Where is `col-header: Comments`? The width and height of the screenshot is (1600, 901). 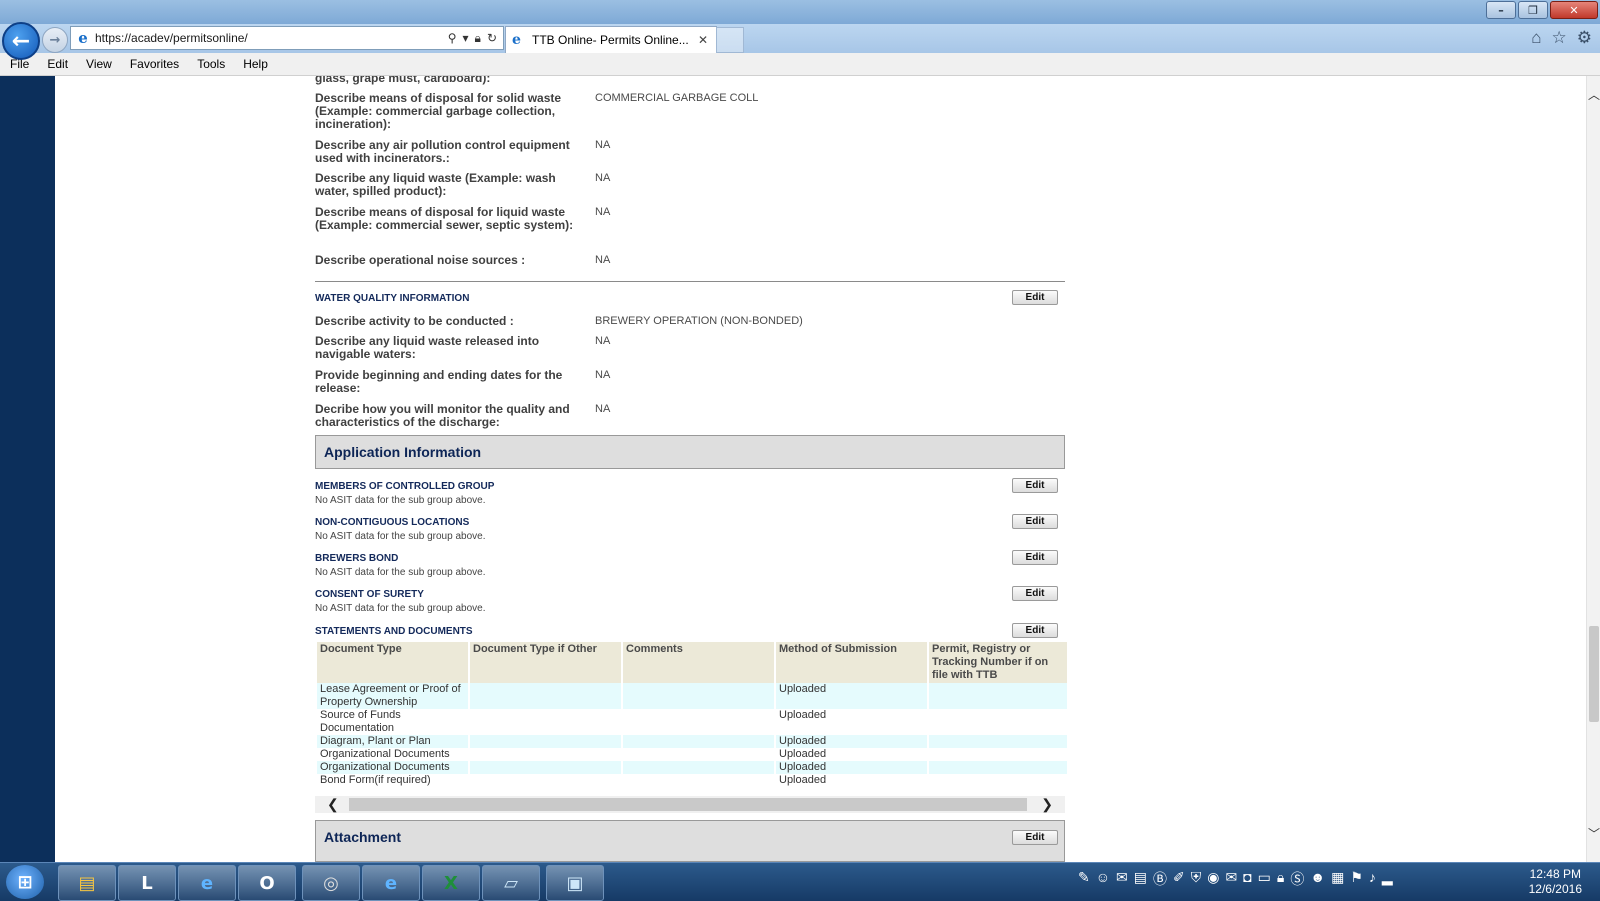
col-header: Comments is located at coordinates (698, 662).